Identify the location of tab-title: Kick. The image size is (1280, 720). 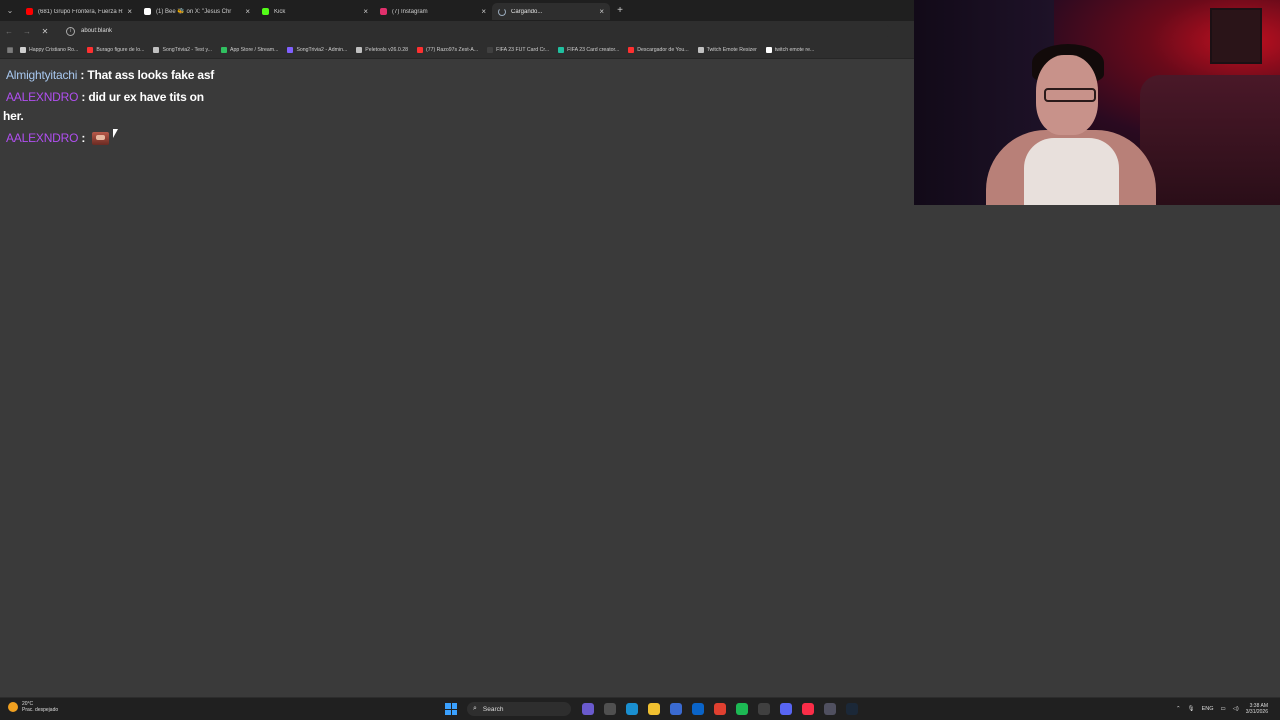
(280, 11).